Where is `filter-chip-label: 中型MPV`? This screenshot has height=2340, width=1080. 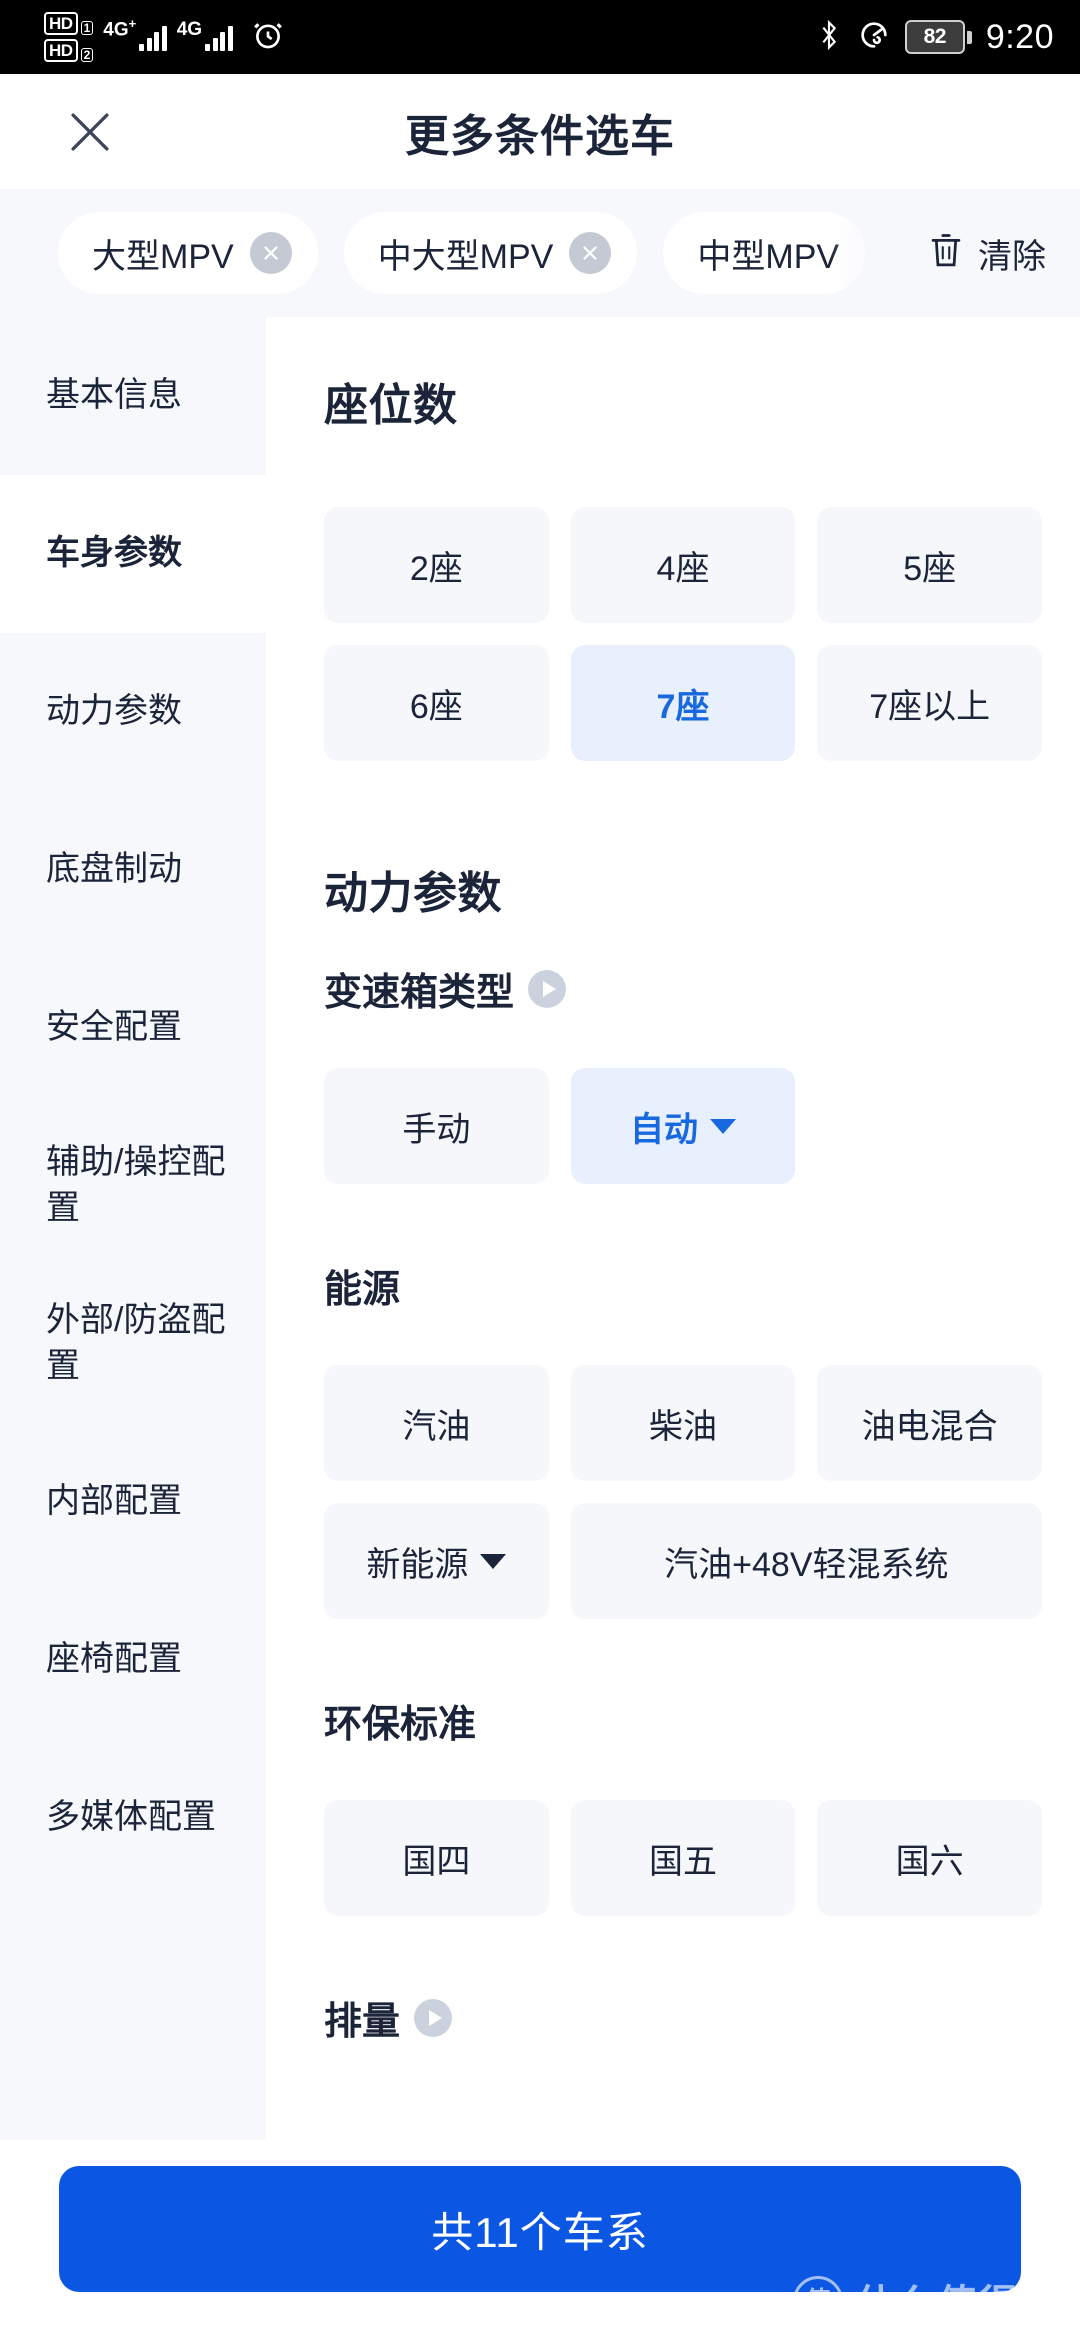 filter-chip-label: 中型MPV is located at coordinates (768, 256).